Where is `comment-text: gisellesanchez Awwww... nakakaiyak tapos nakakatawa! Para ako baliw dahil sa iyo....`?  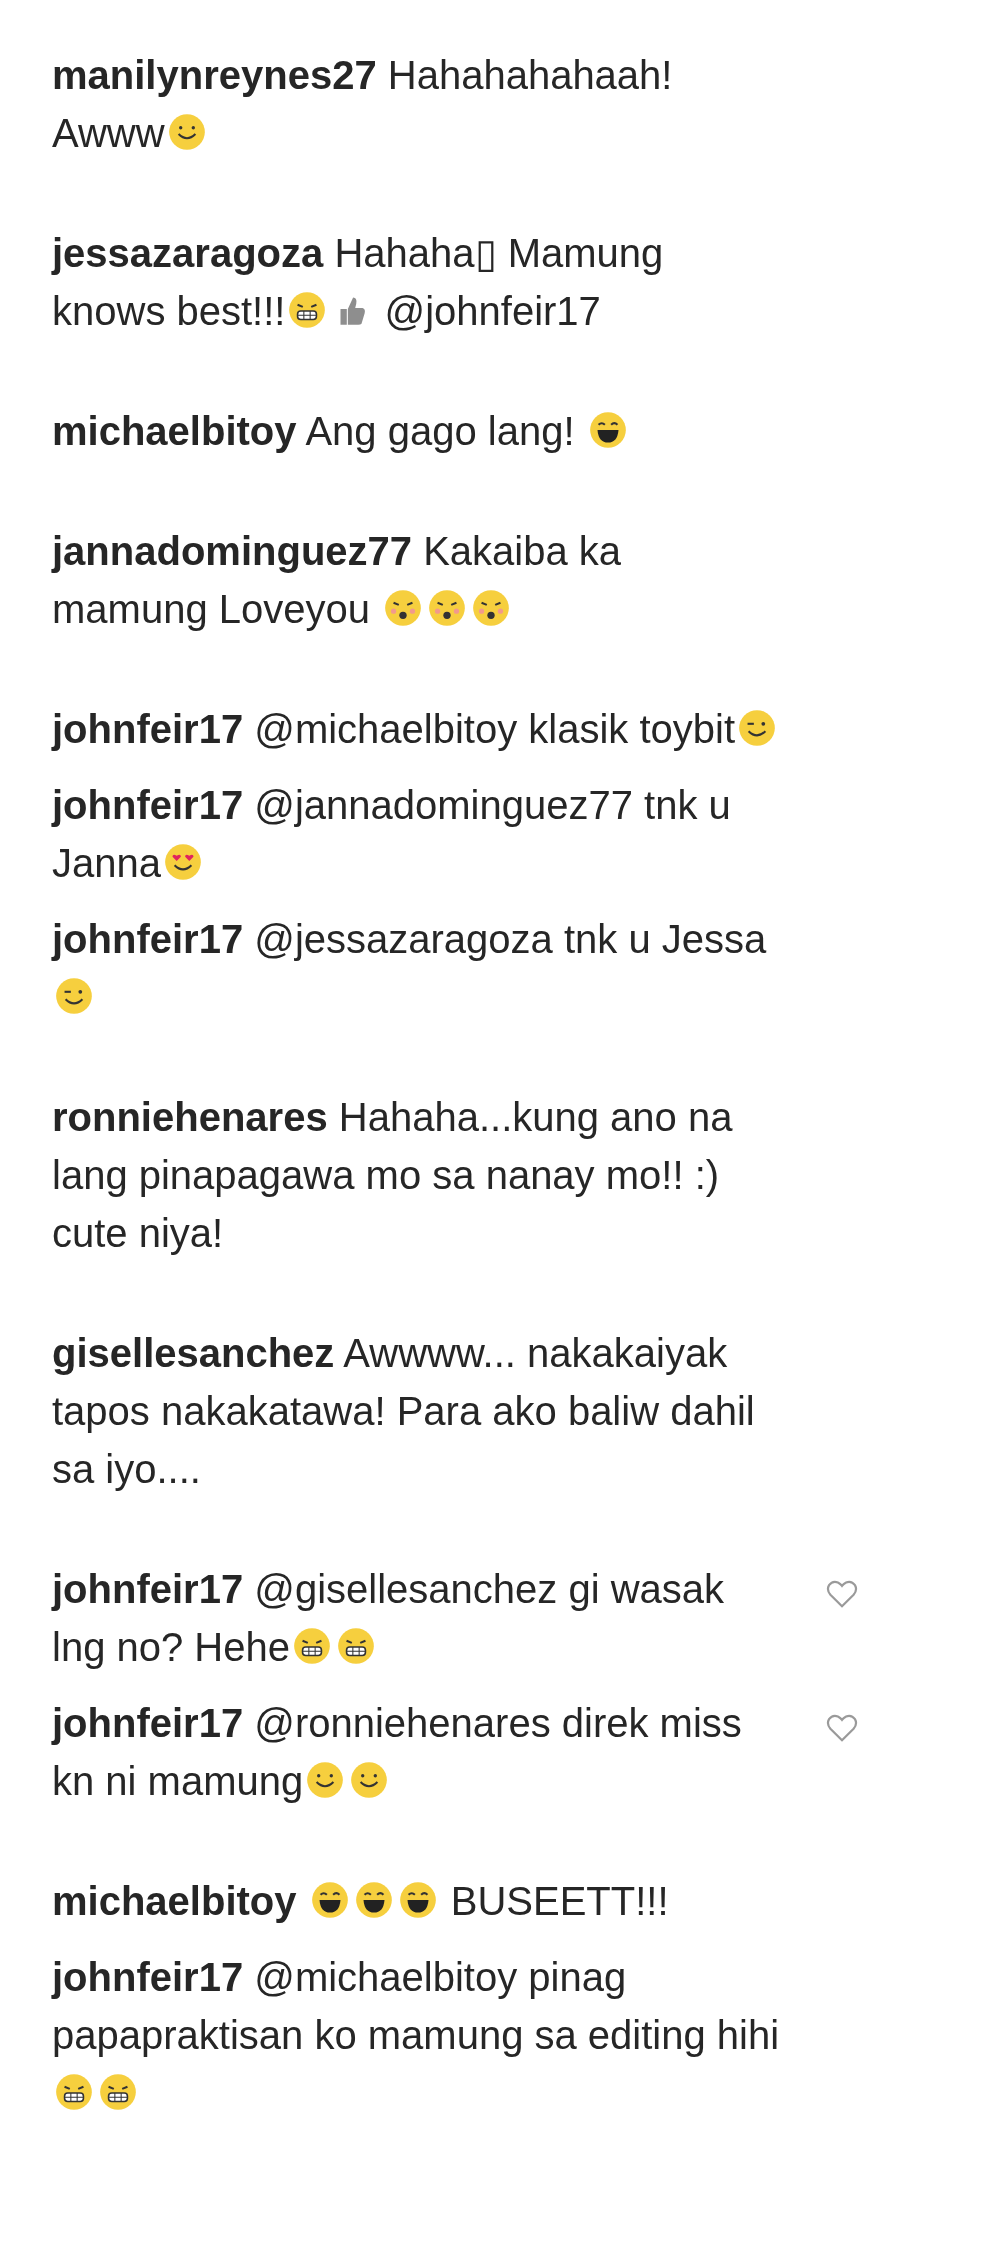
comment-text: gisellesanchez Awwww... nakakaiyak tapos nakakatawa! Para ako baliw dahil sa iyo.... is located at coordinates (404, 1411).